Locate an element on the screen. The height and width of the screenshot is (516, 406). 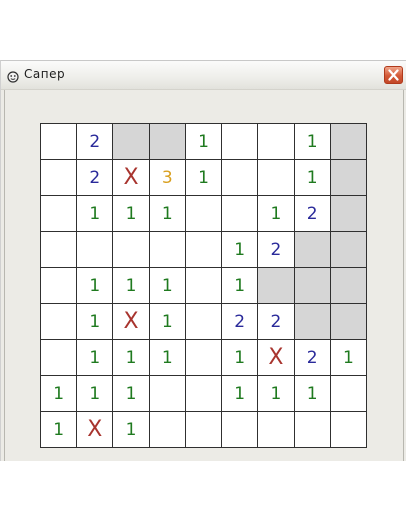
close-icon is located at coordinates (393, 75).